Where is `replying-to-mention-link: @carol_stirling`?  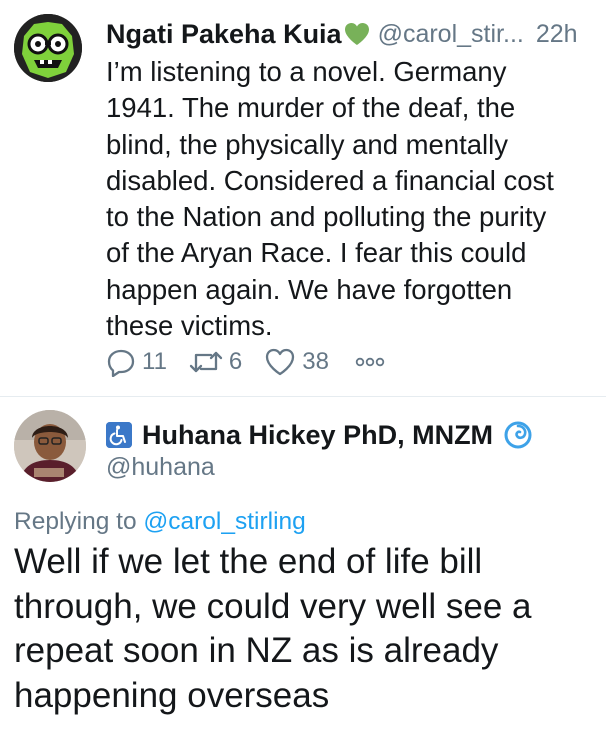 replying-to-mention-link: @carol_stirling is located at coordinates (224, 521).